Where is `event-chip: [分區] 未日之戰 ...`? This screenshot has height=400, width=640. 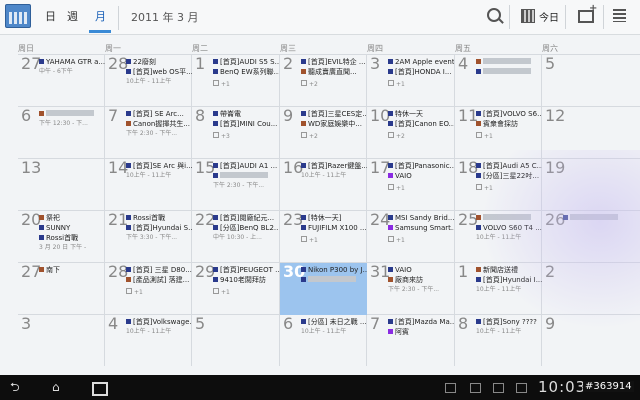
event-chip: [分區] 未日之戰 ... is located at coordinates (334, 322).